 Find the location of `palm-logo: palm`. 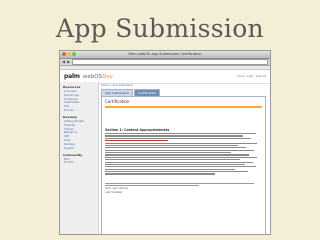

palm-logo: palm is located at coordinates (72, 76).